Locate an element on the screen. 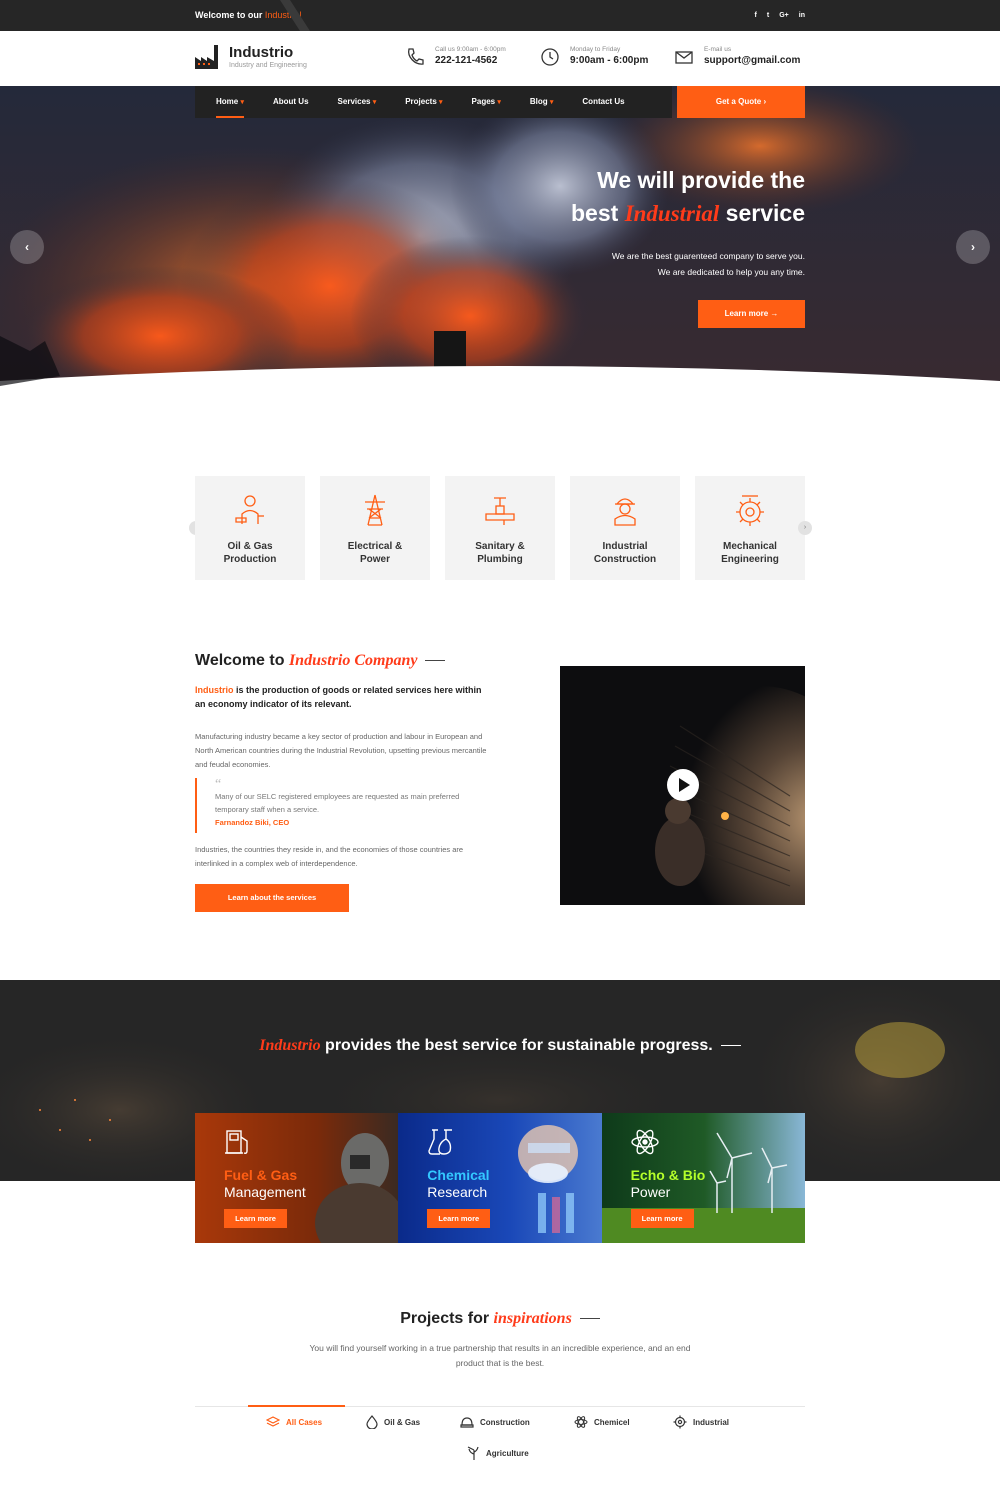 Image resolution: width=1000 pixels, height=1492 pixels. service-card-plumbing: Sanitary & Plumbing is located at coordinates (500, 528).